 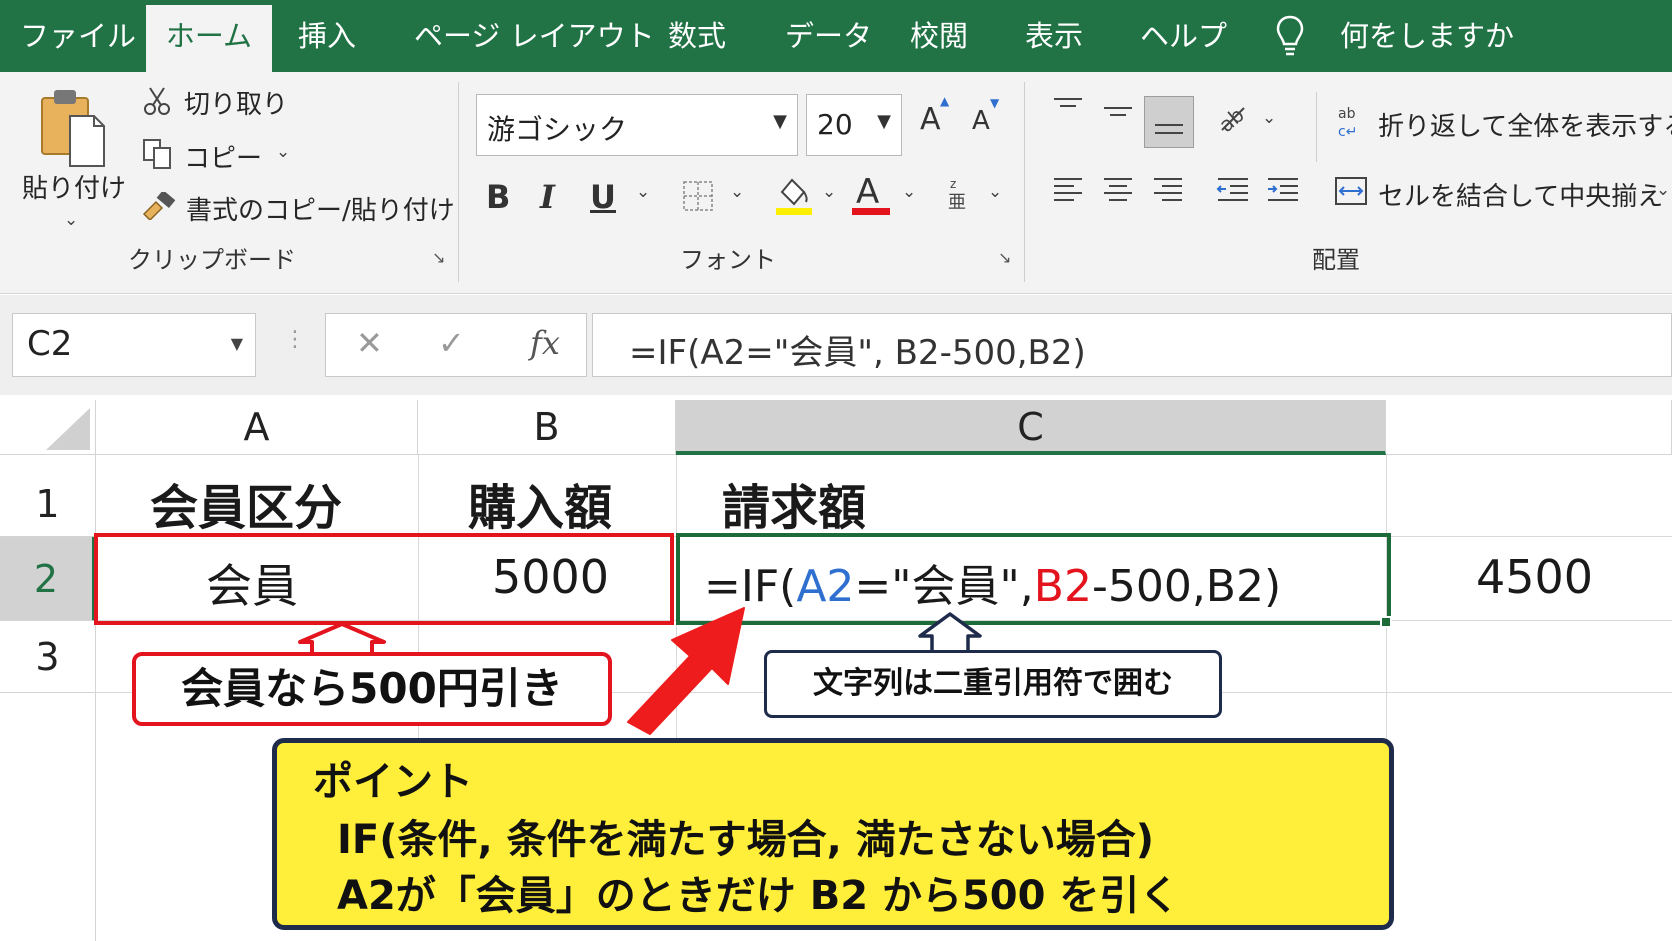 I want to click on quote-note-callout: 文字列は二重引用符で囲む, so click(x=993, y=684).